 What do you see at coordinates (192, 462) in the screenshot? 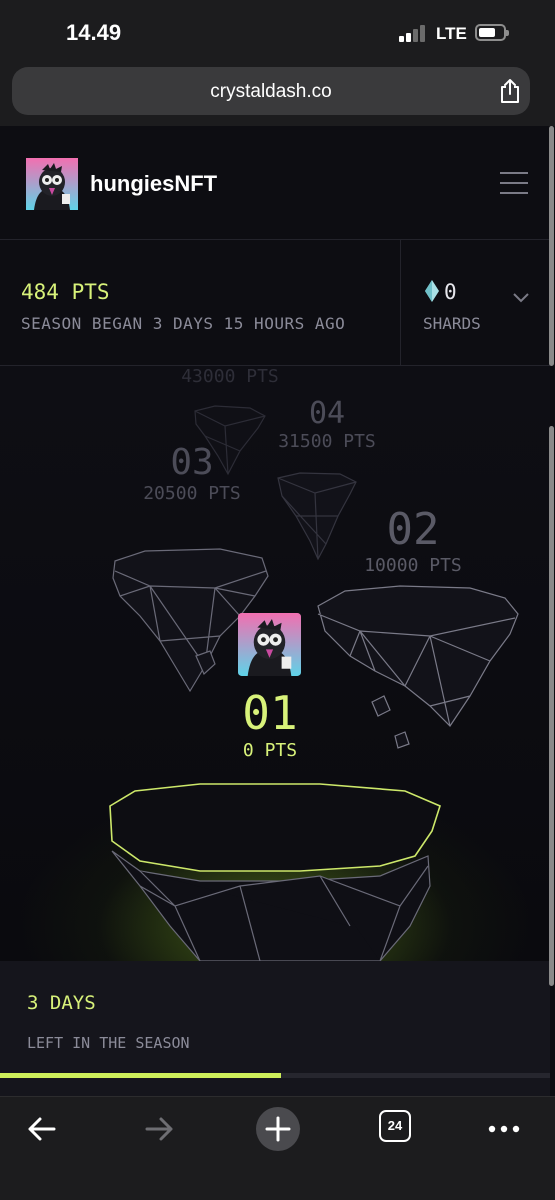
I see `level-3-number: 03` at bounding box center [192, 462].